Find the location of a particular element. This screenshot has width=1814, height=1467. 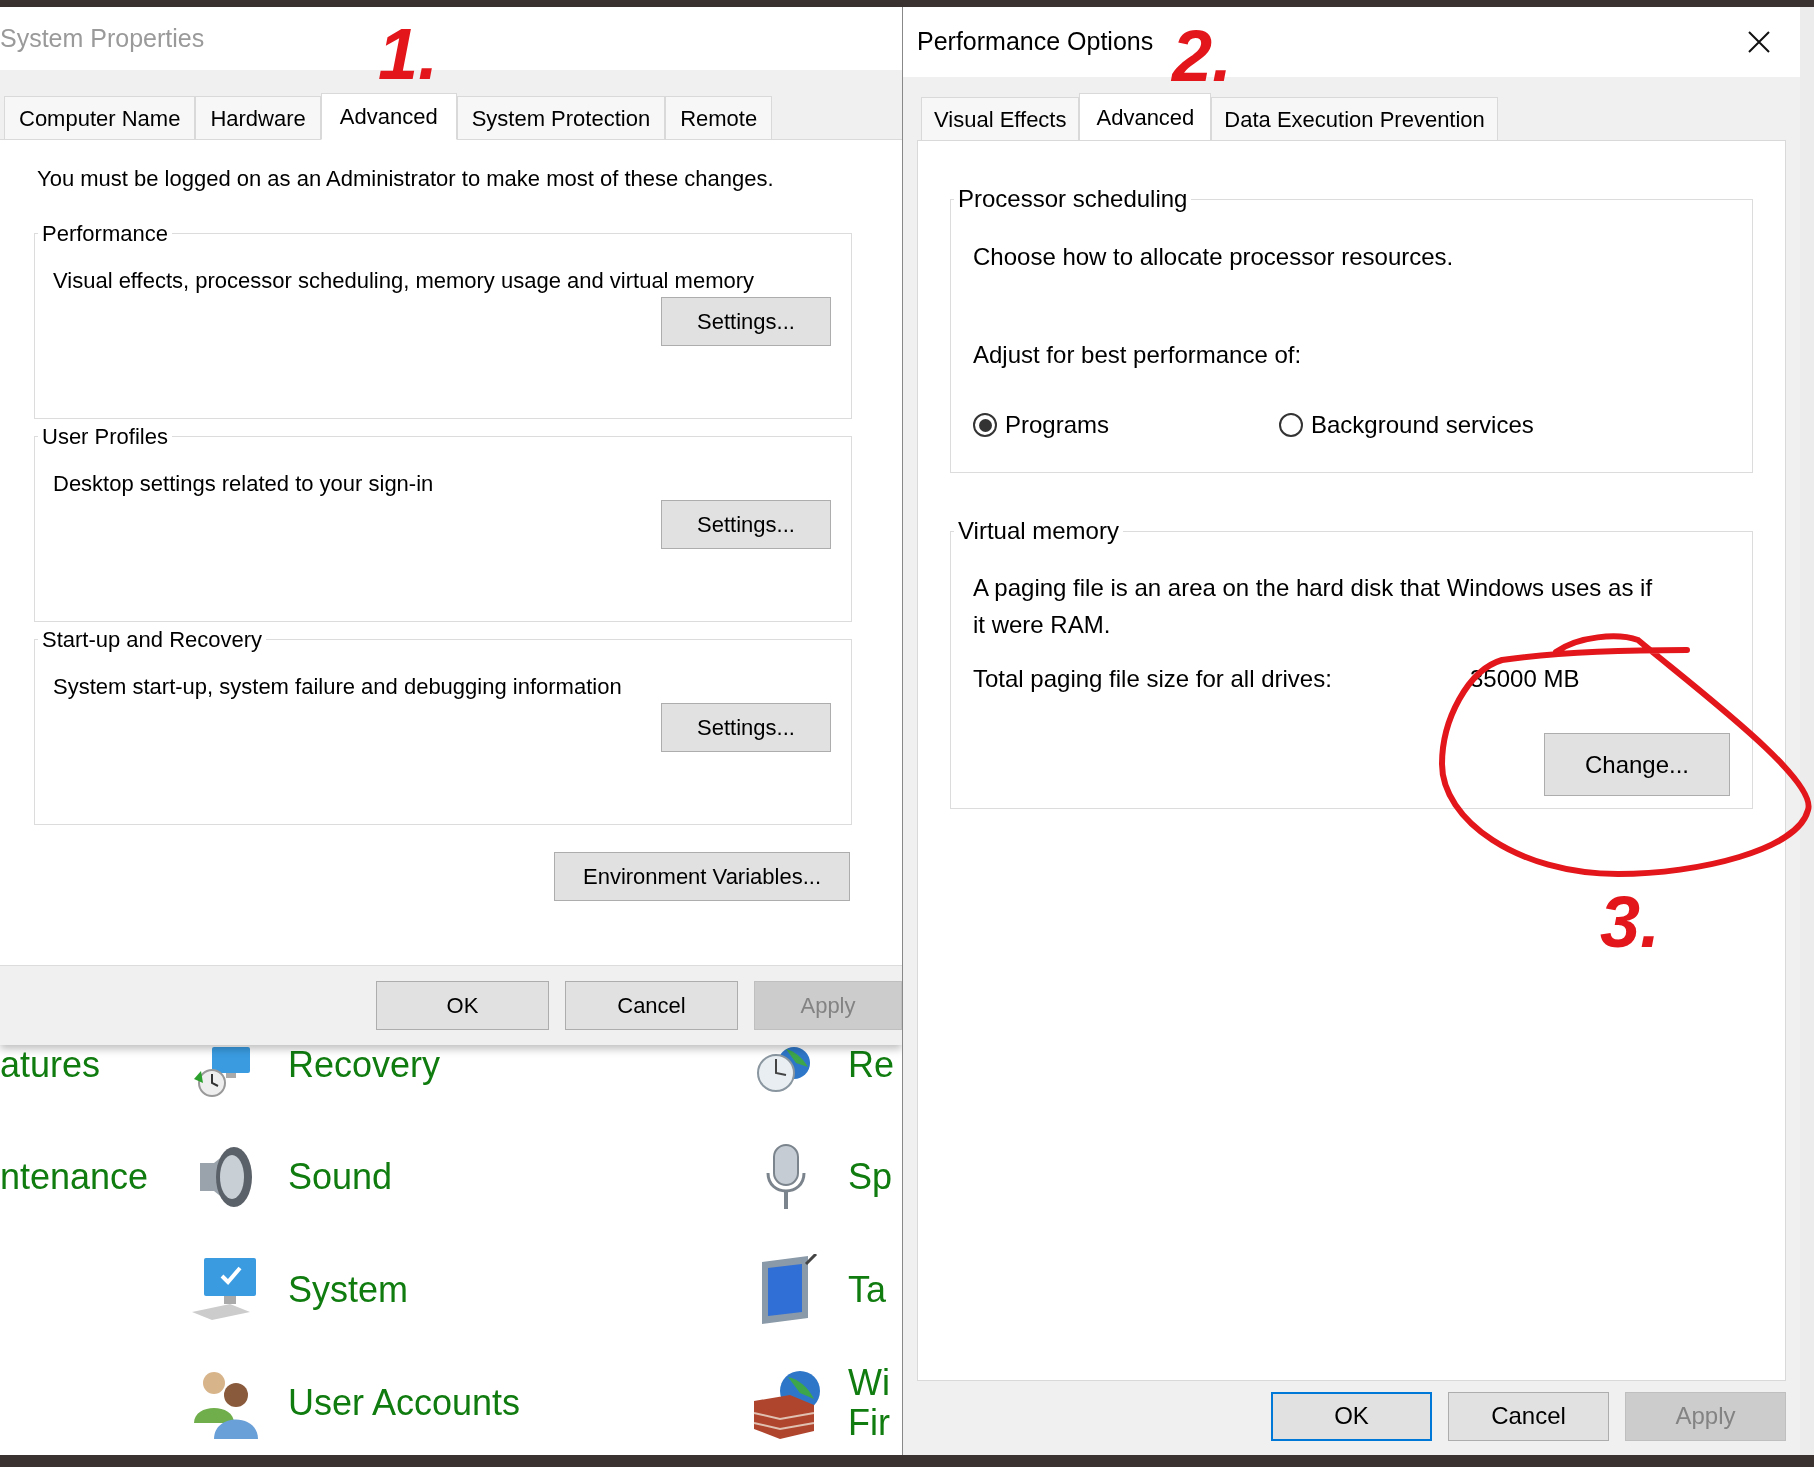

close-icon is located at coordinates (1759, 42).